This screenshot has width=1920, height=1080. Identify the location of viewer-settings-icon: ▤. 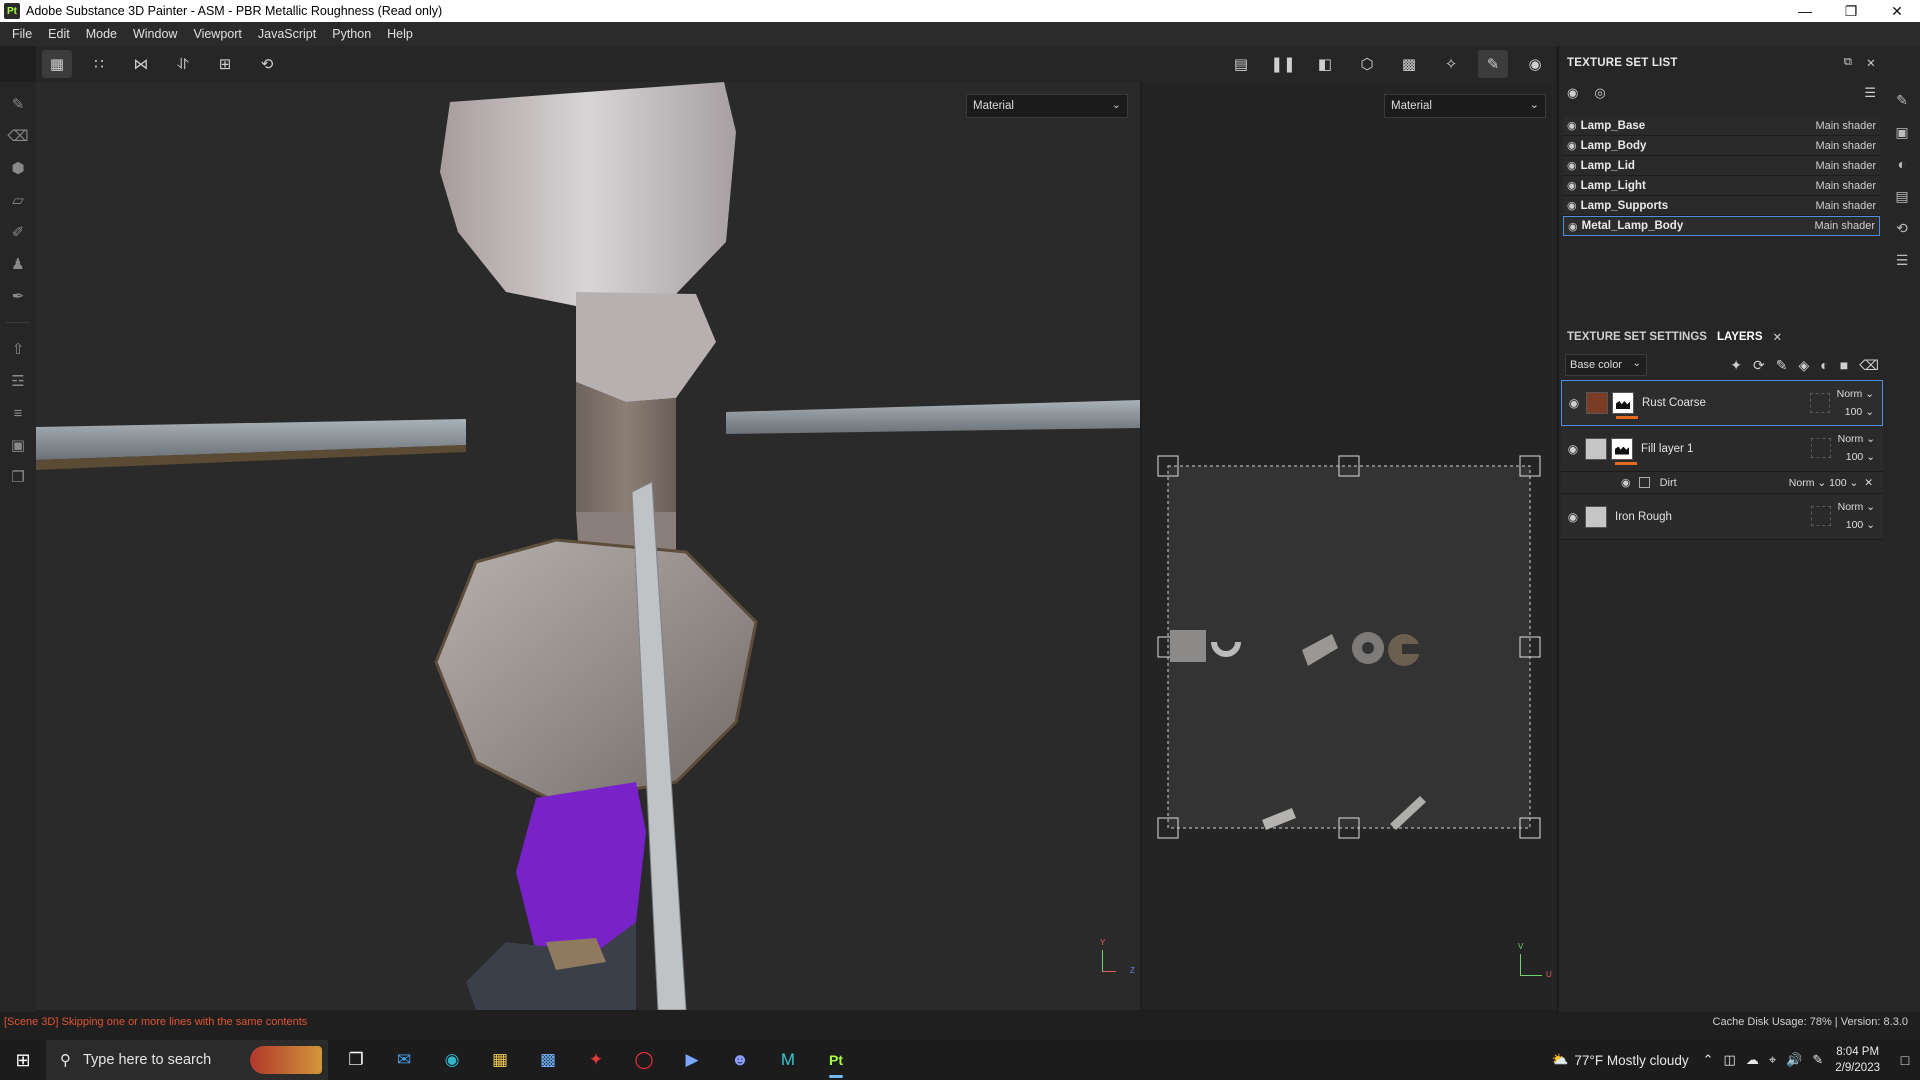
(1902, 196).